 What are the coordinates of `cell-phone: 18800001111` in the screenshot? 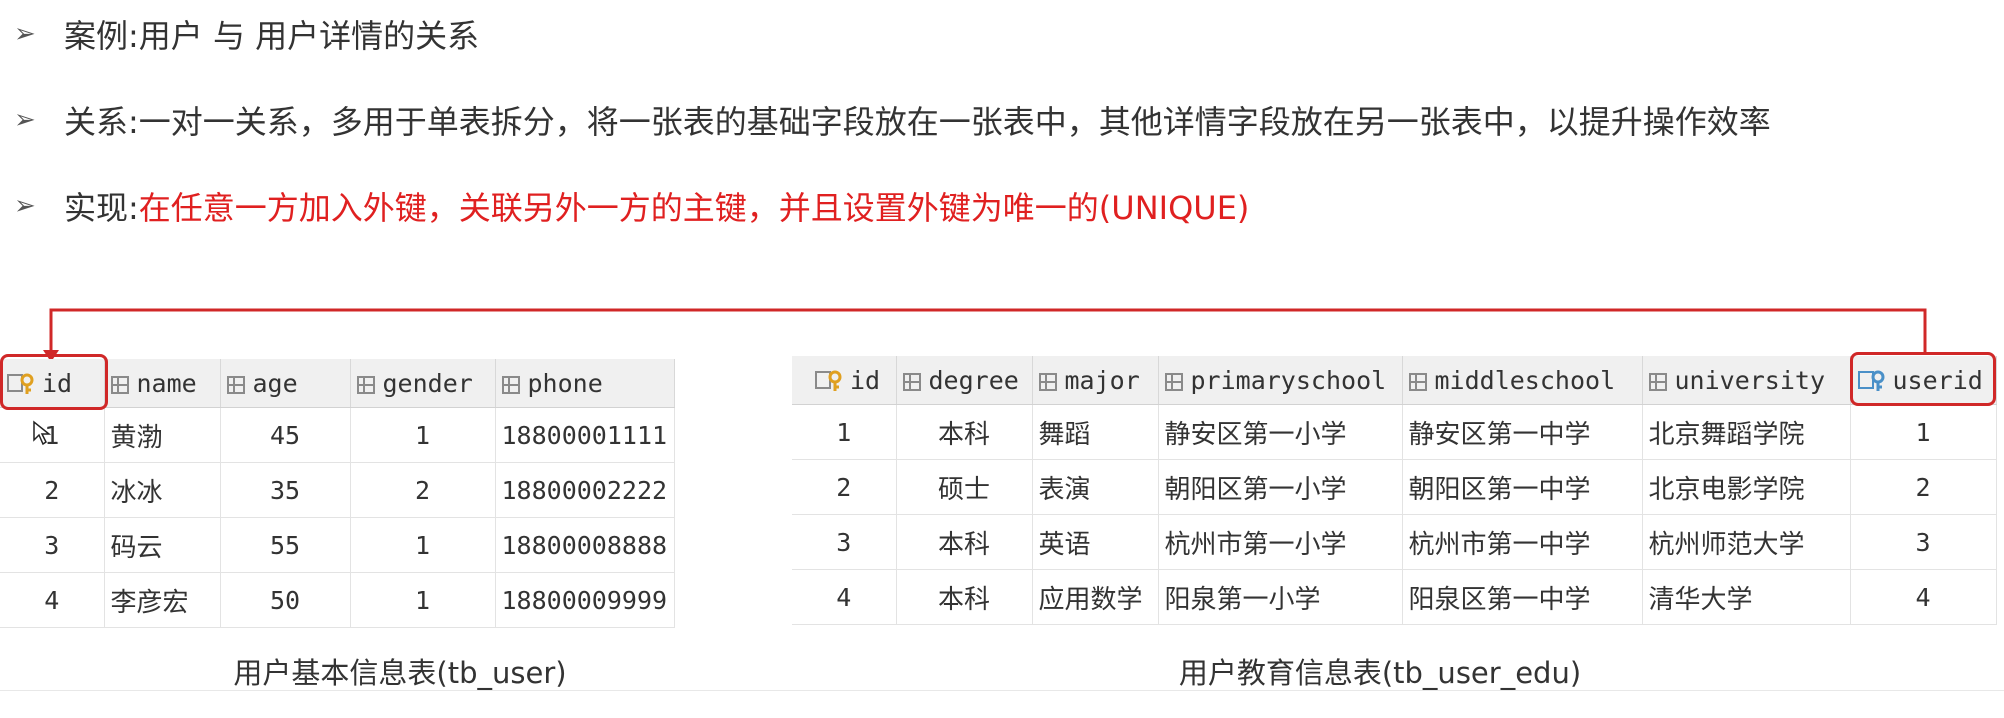 It's located at (585, 435).